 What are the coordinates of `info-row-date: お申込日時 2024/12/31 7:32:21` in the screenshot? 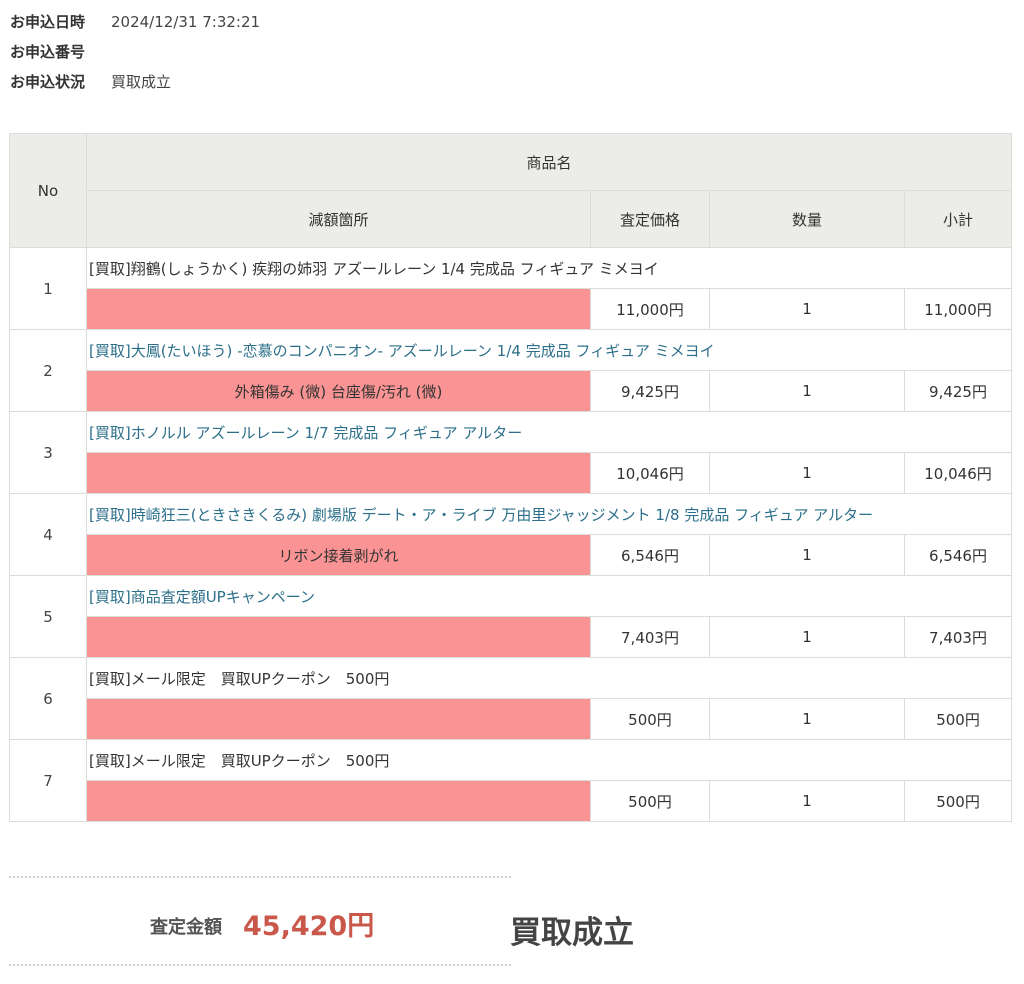 It's located at (135, 25).